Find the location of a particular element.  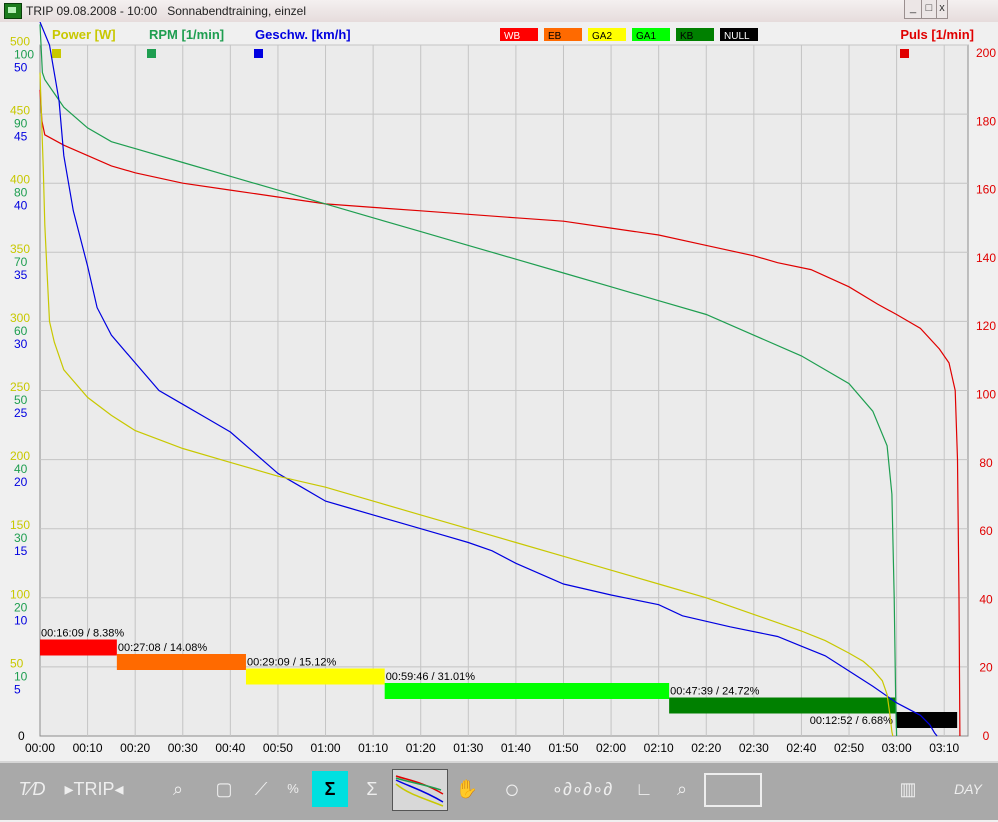

thumbnail-lines is located at coordinates (419, 791).